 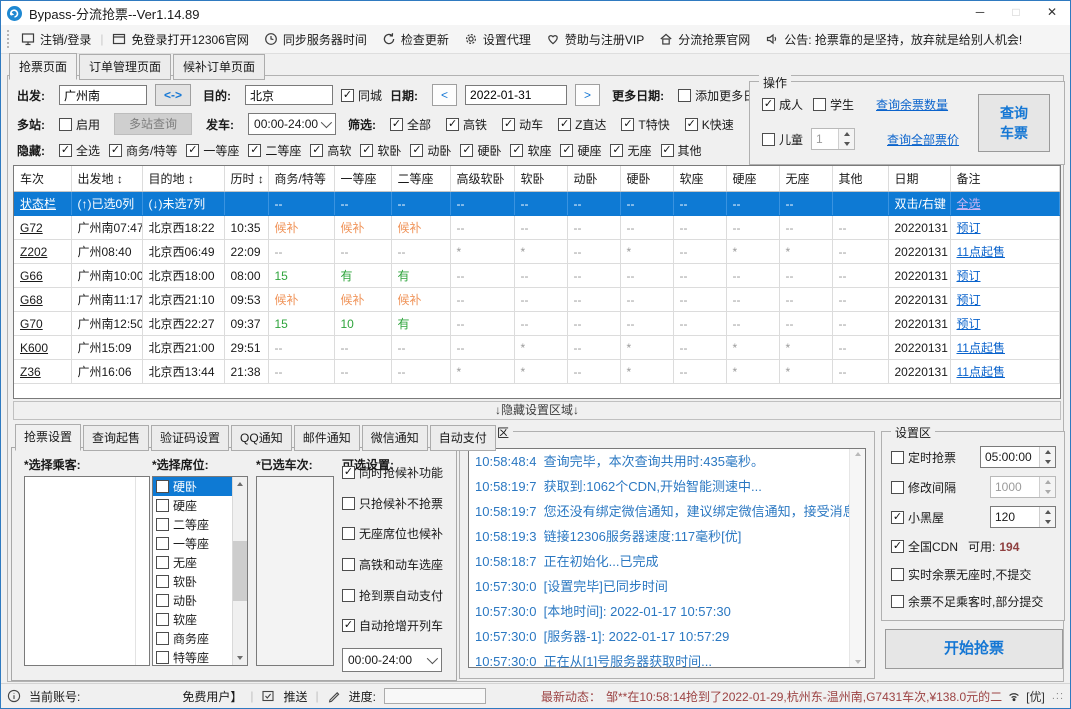 What do you see at coordinates (594, 179) in the screenshot?
I see `column-header: 动卧` at bounding box center [594, 179].